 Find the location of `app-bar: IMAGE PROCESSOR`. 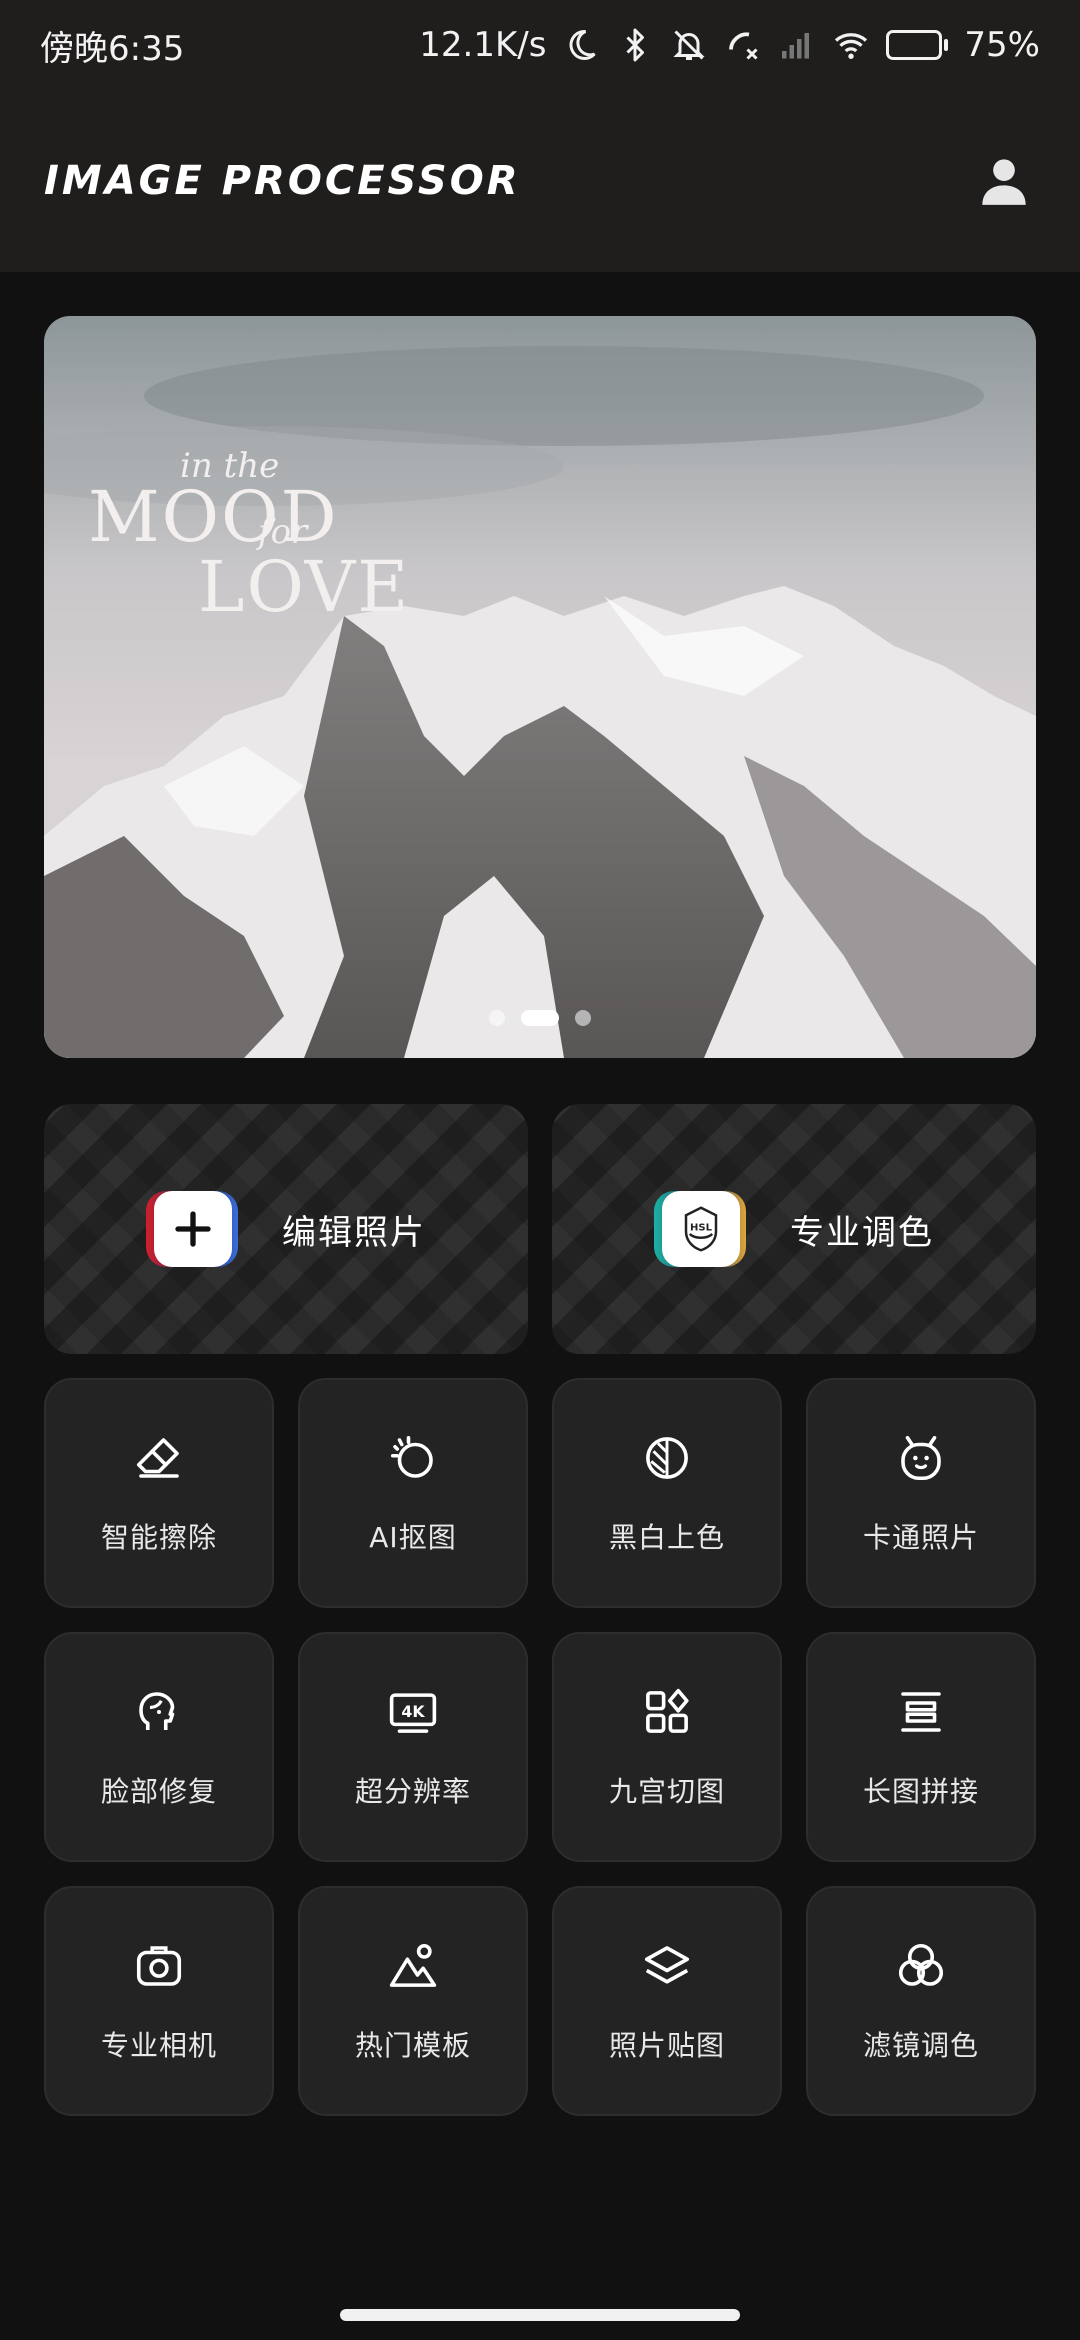

app-bar: IMAGE PROCESSOR is located at coordinates (540, 181).